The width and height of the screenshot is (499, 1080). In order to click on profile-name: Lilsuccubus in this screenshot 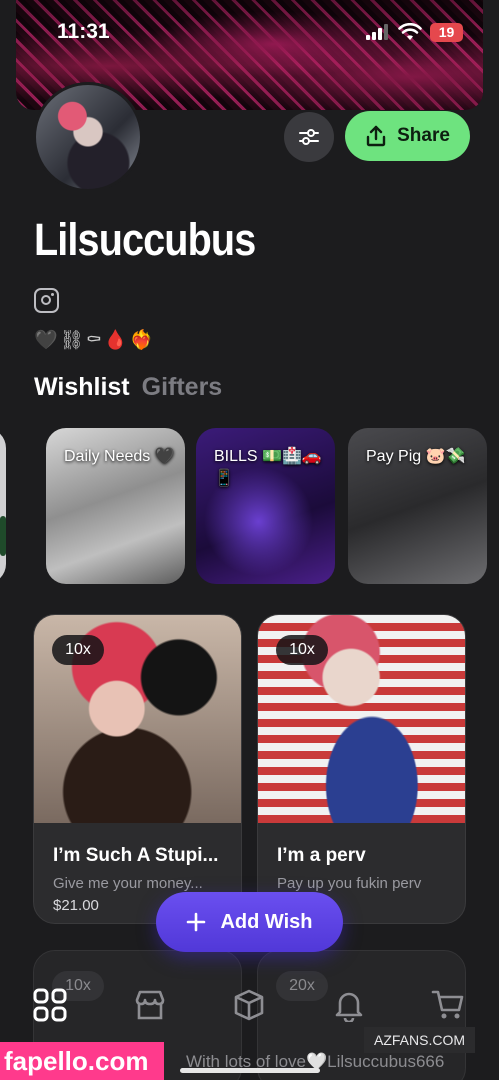, I will do `click(145, 239)`.